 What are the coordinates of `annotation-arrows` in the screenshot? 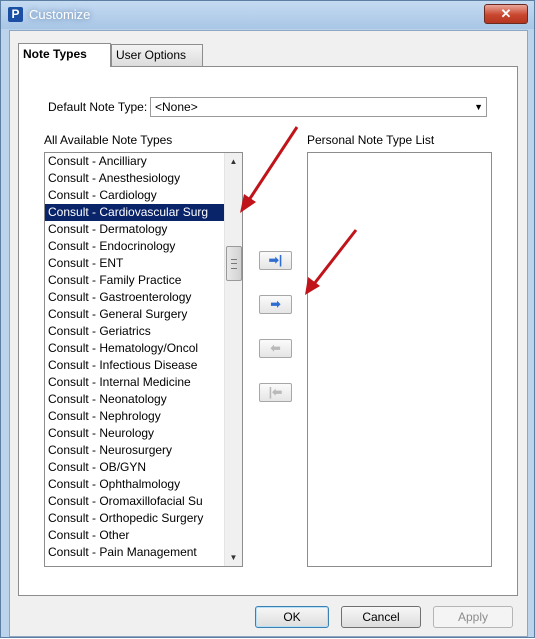 It's located at (299, 210).